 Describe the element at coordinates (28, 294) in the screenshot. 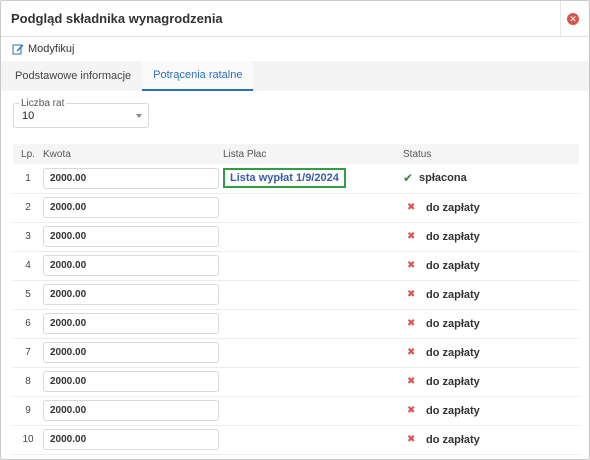

I see `row-number: 5` at that location.